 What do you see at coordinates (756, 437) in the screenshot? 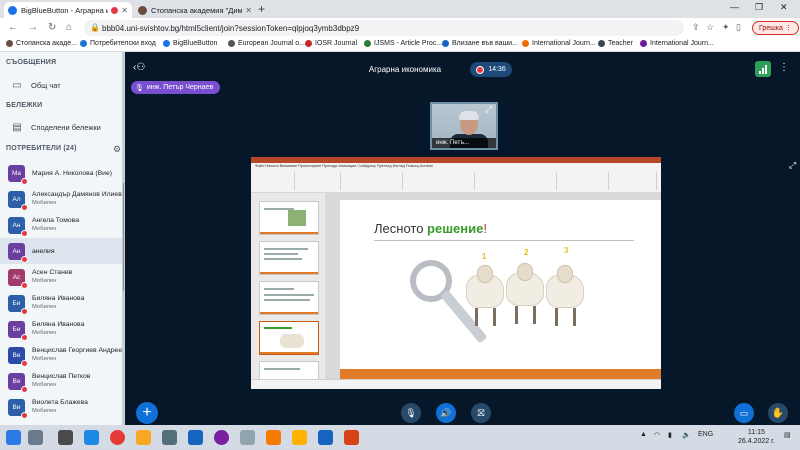
I see `taskbar-clock: 11:15 26.4.2022 г.` at bounding box center [756, 437].